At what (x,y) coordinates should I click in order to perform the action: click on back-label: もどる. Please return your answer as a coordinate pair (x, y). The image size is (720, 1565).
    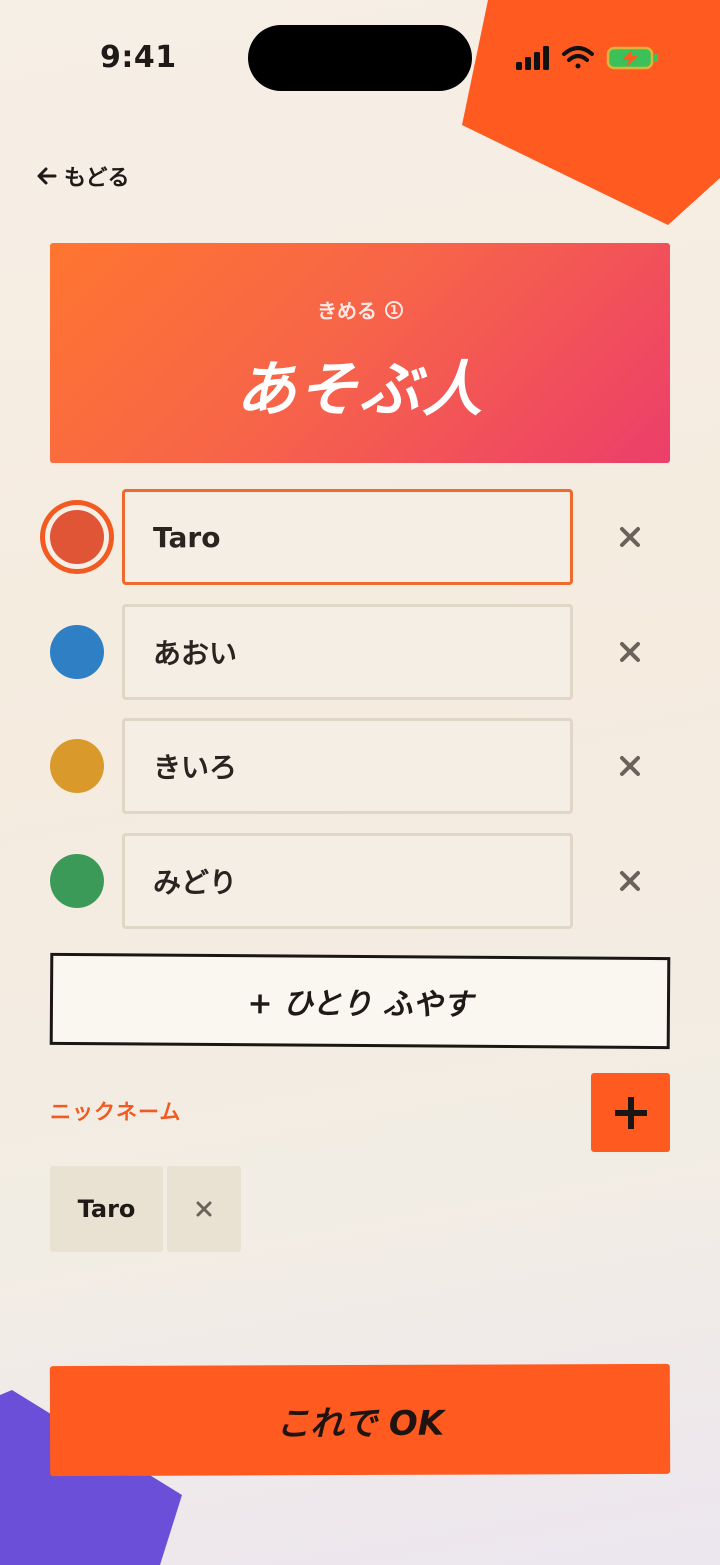
    Looking at the image, I should click on (97, 178).